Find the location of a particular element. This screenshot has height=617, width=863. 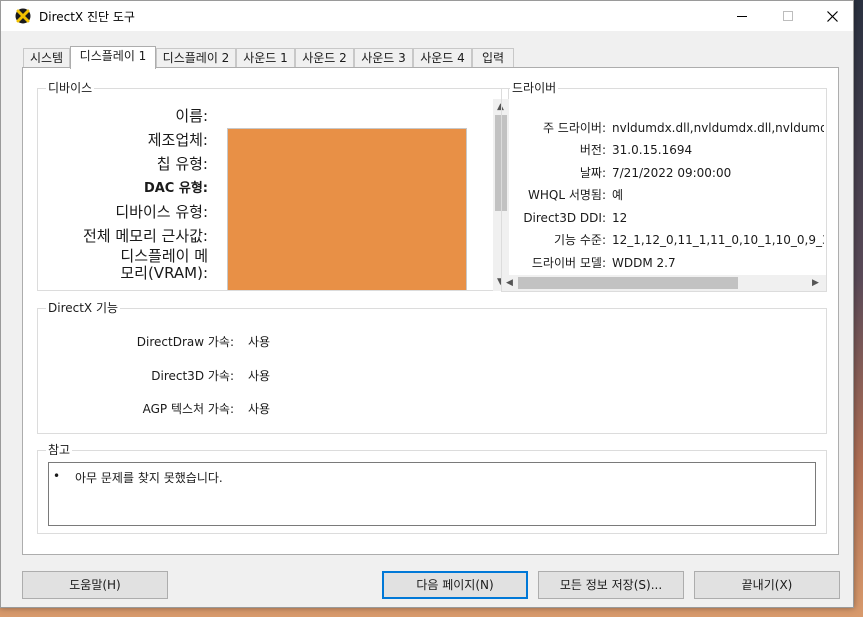

direct3d-accel-label: Direct3D 가속: is located at coordinates (192, 376).